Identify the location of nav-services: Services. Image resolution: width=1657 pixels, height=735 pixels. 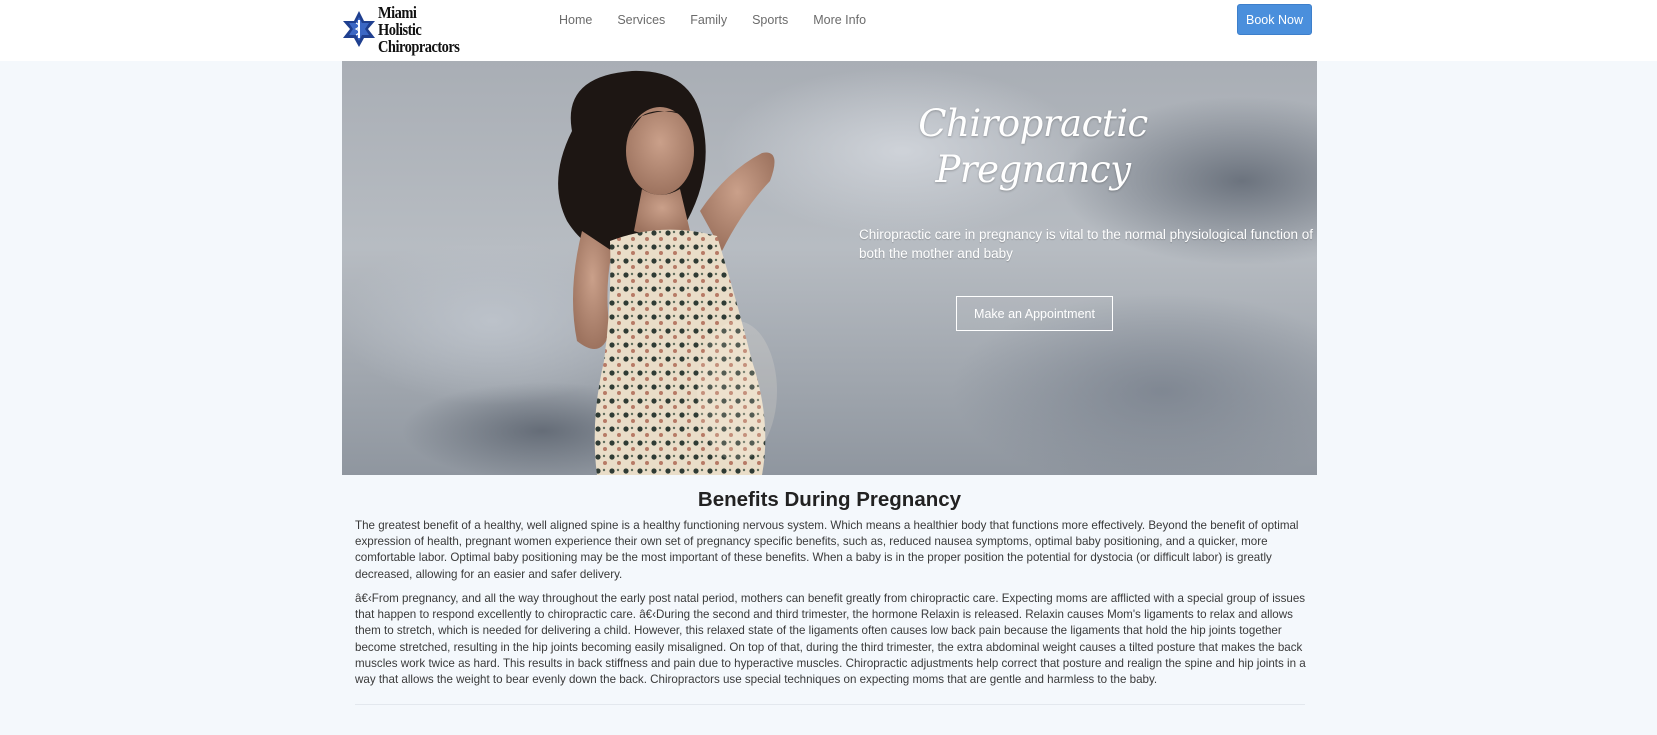
(641, 20).